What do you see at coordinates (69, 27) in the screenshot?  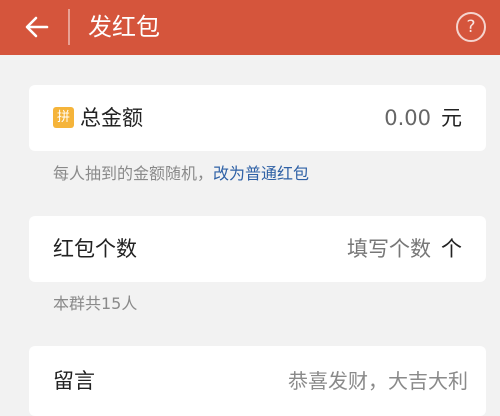 I see `header-divider` at bounding box center [69, 27].